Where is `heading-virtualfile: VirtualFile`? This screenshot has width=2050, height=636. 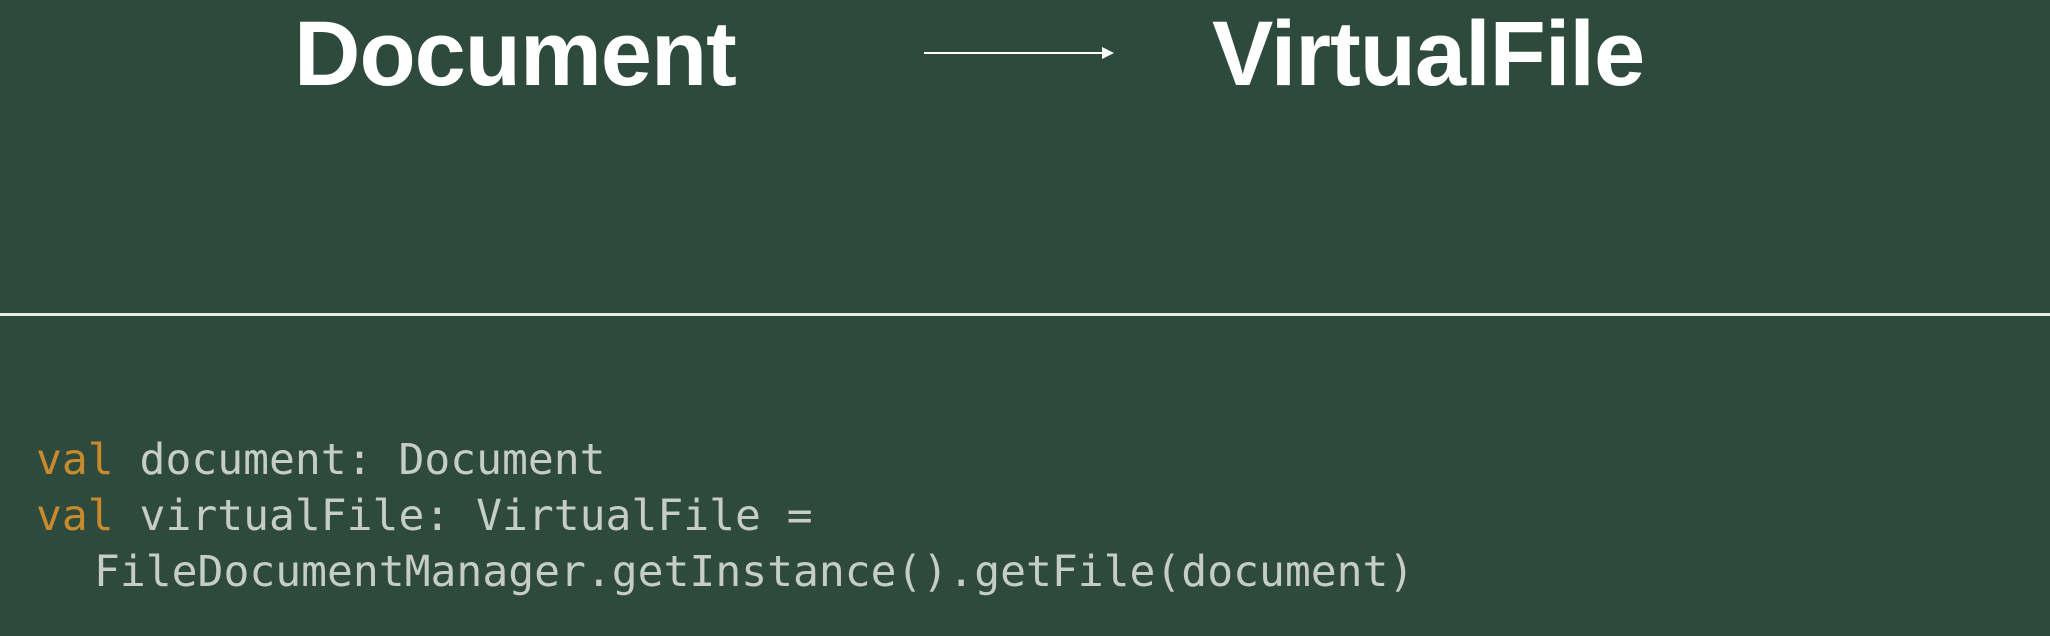
heading-virtualfile: VirtualFile is located at coordinates (1428, 54).